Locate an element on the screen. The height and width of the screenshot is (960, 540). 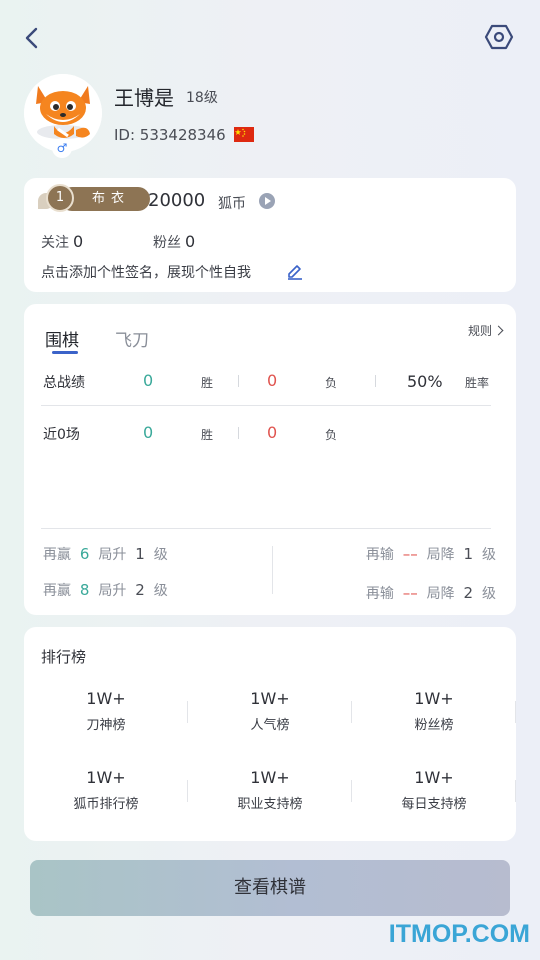
total-record-label: 总战绩 is located at coordinates (64, 383).